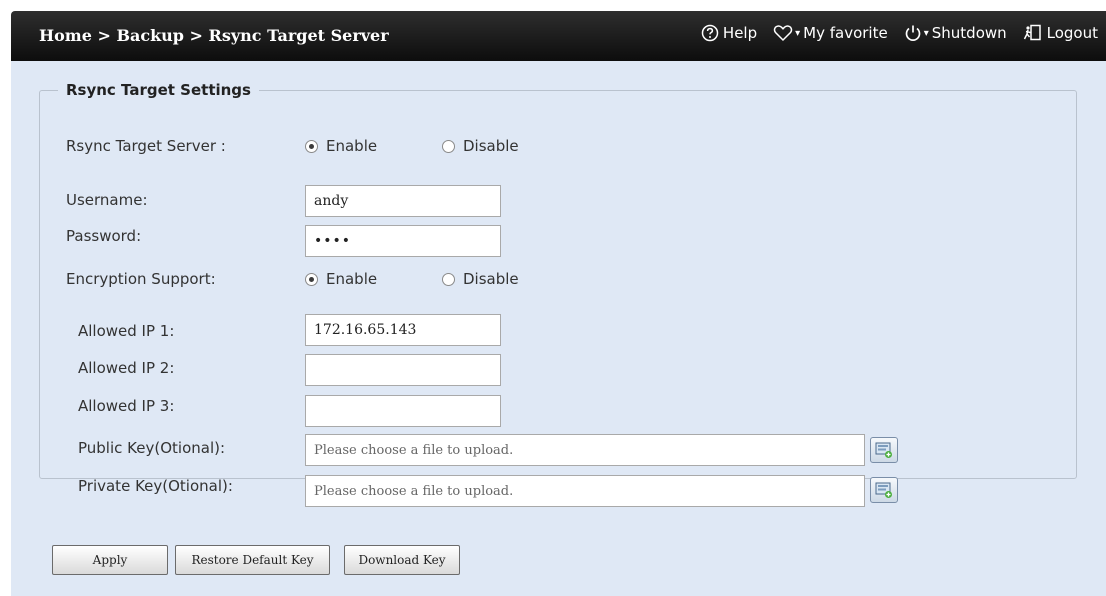 The width and height of the screenshot is (1106, 596). What do you see at coordinates (126, 406) in the screenshot?
I see `allowed-ip3-label: Allowed IP 3:` at bounding box center [126, 406].